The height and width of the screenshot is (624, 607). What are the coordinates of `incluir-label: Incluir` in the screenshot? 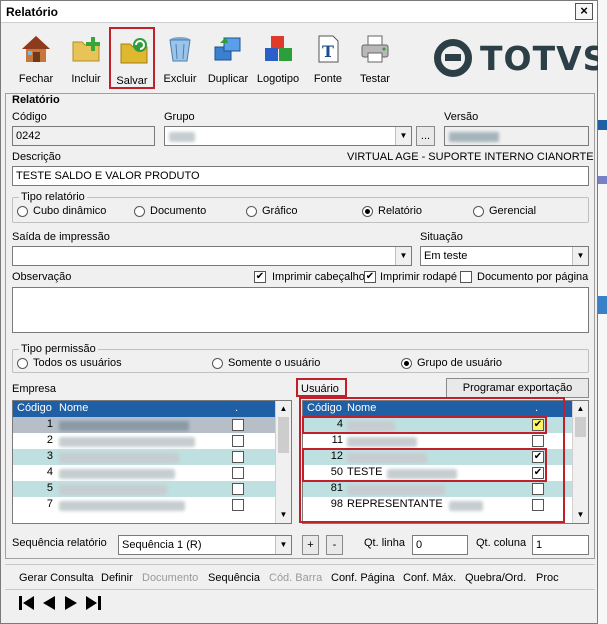 It's located at (86, 79).